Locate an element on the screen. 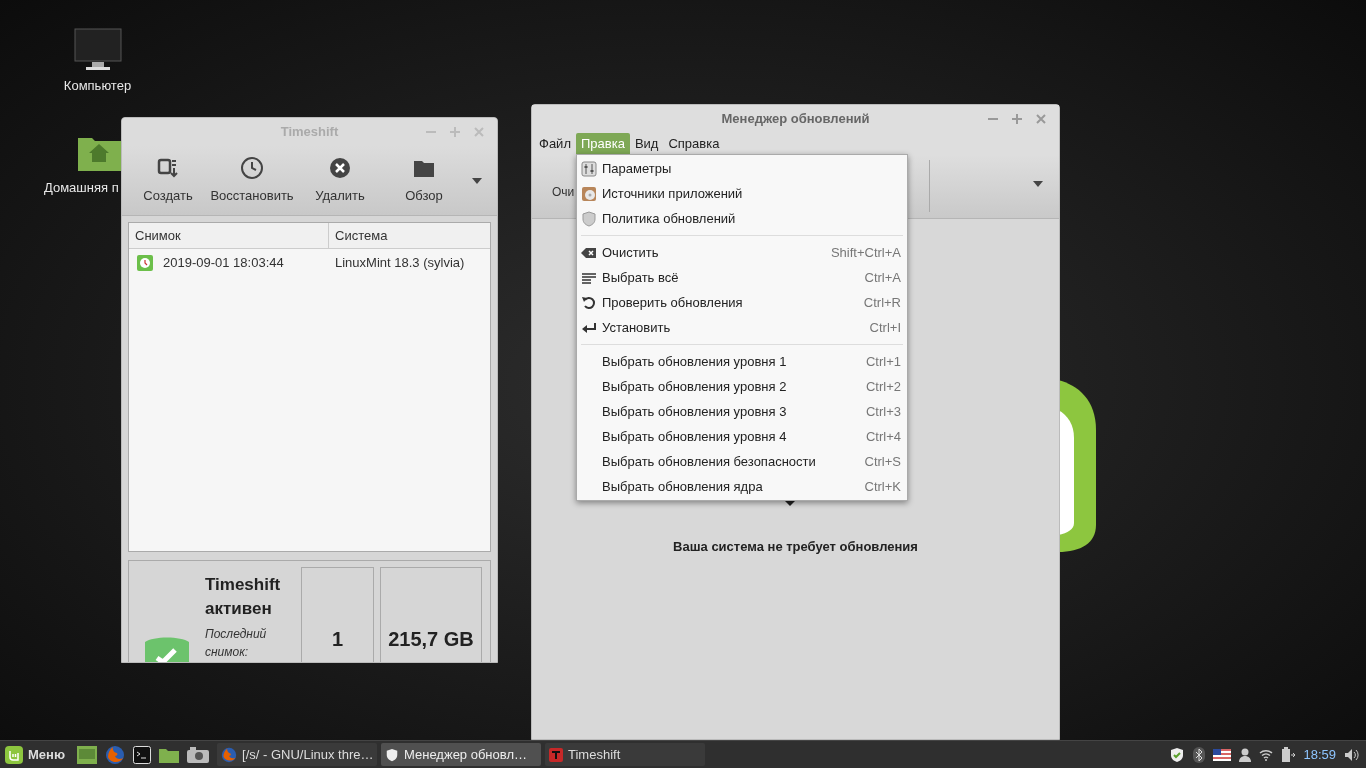 Image resolution: width=1366 pixels, height=768 pixels. toolbar-button: Восстановить is located at coordinates (252, 180).